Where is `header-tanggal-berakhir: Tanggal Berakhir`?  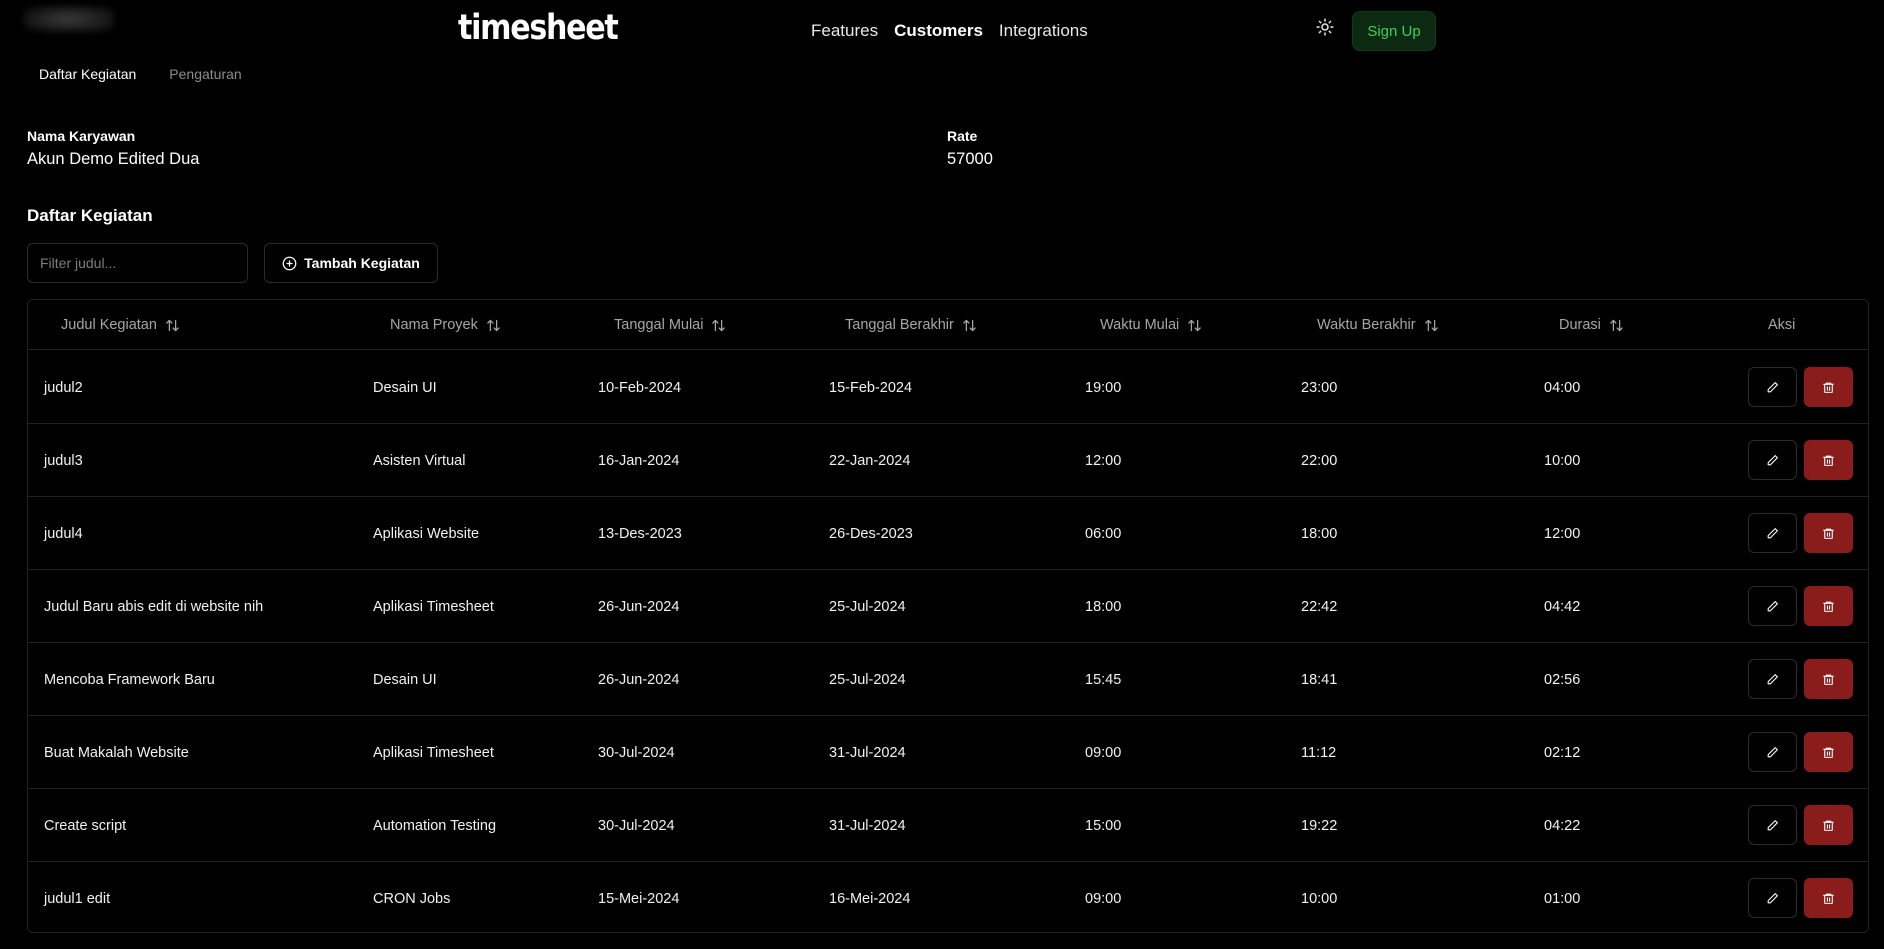 header-tanggal-berakhir: Tanggal Berakhir is located at coordinates (911, 325).